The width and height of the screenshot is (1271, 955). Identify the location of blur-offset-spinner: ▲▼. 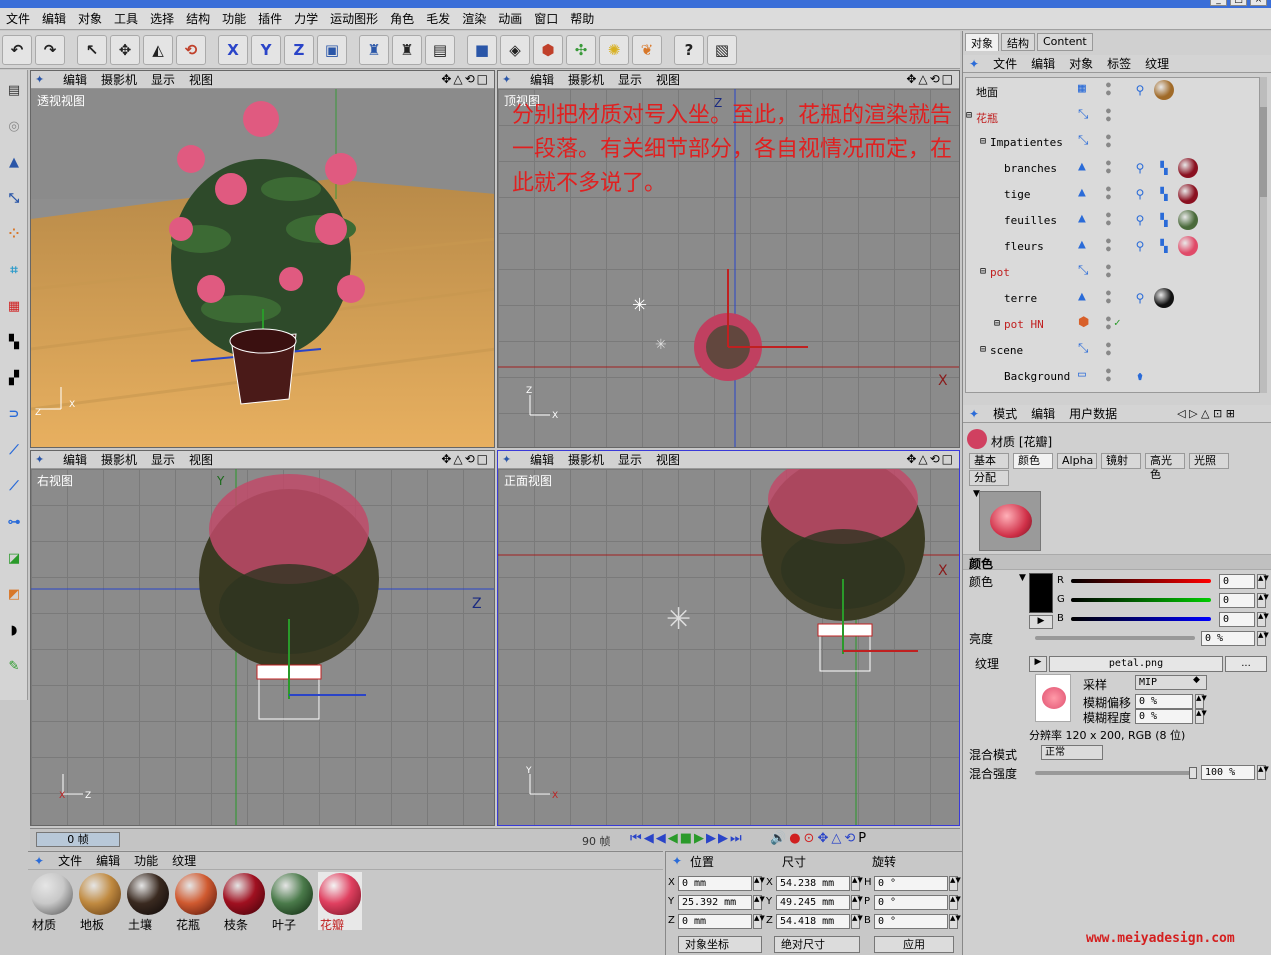
(1201, 701).